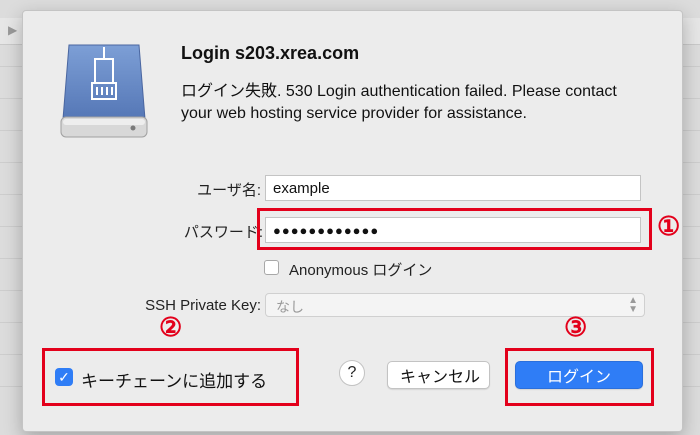  Describe the element at coordinates (171, 327) in the screenshot. I see `annotation-number-2: ②` at that location.